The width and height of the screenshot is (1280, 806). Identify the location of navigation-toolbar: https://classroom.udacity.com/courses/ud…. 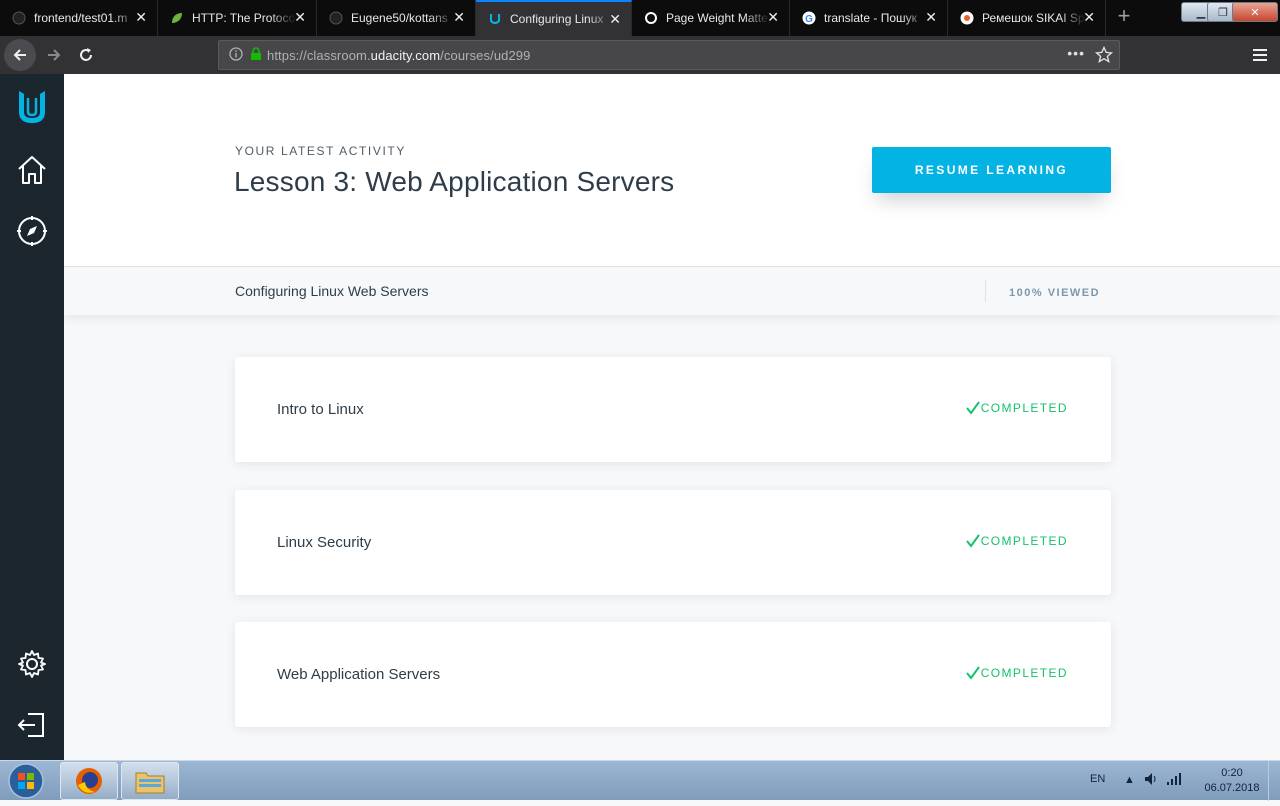
(640, 55).